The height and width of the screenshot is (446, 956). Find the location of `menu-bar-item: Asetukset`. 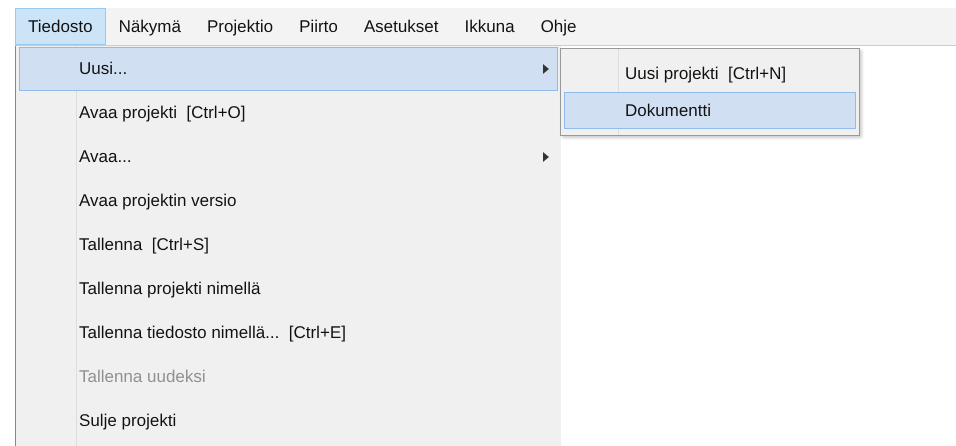

menu-bar-item: Asetukset is located at coordinates (401, 26).